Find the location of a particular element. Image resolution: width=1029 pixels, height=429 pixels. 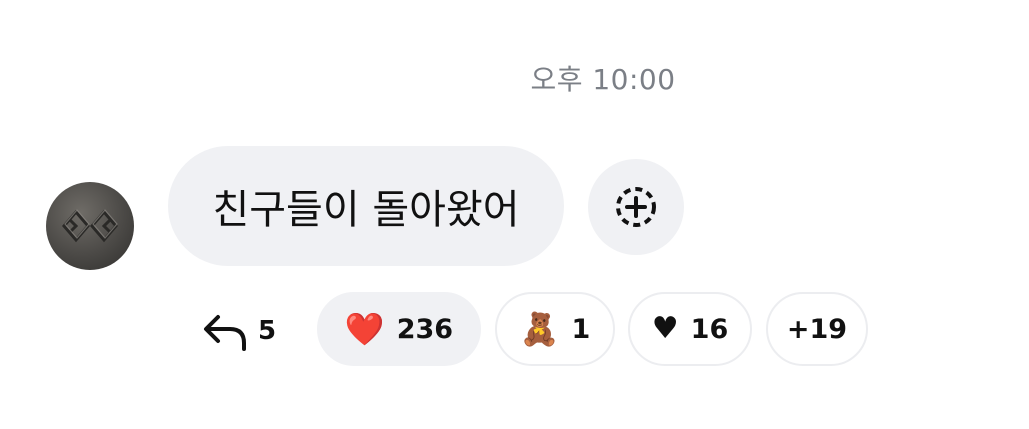

reaction-teddy-bear-button: 🧸 1 is located at coordinates (555, 329).